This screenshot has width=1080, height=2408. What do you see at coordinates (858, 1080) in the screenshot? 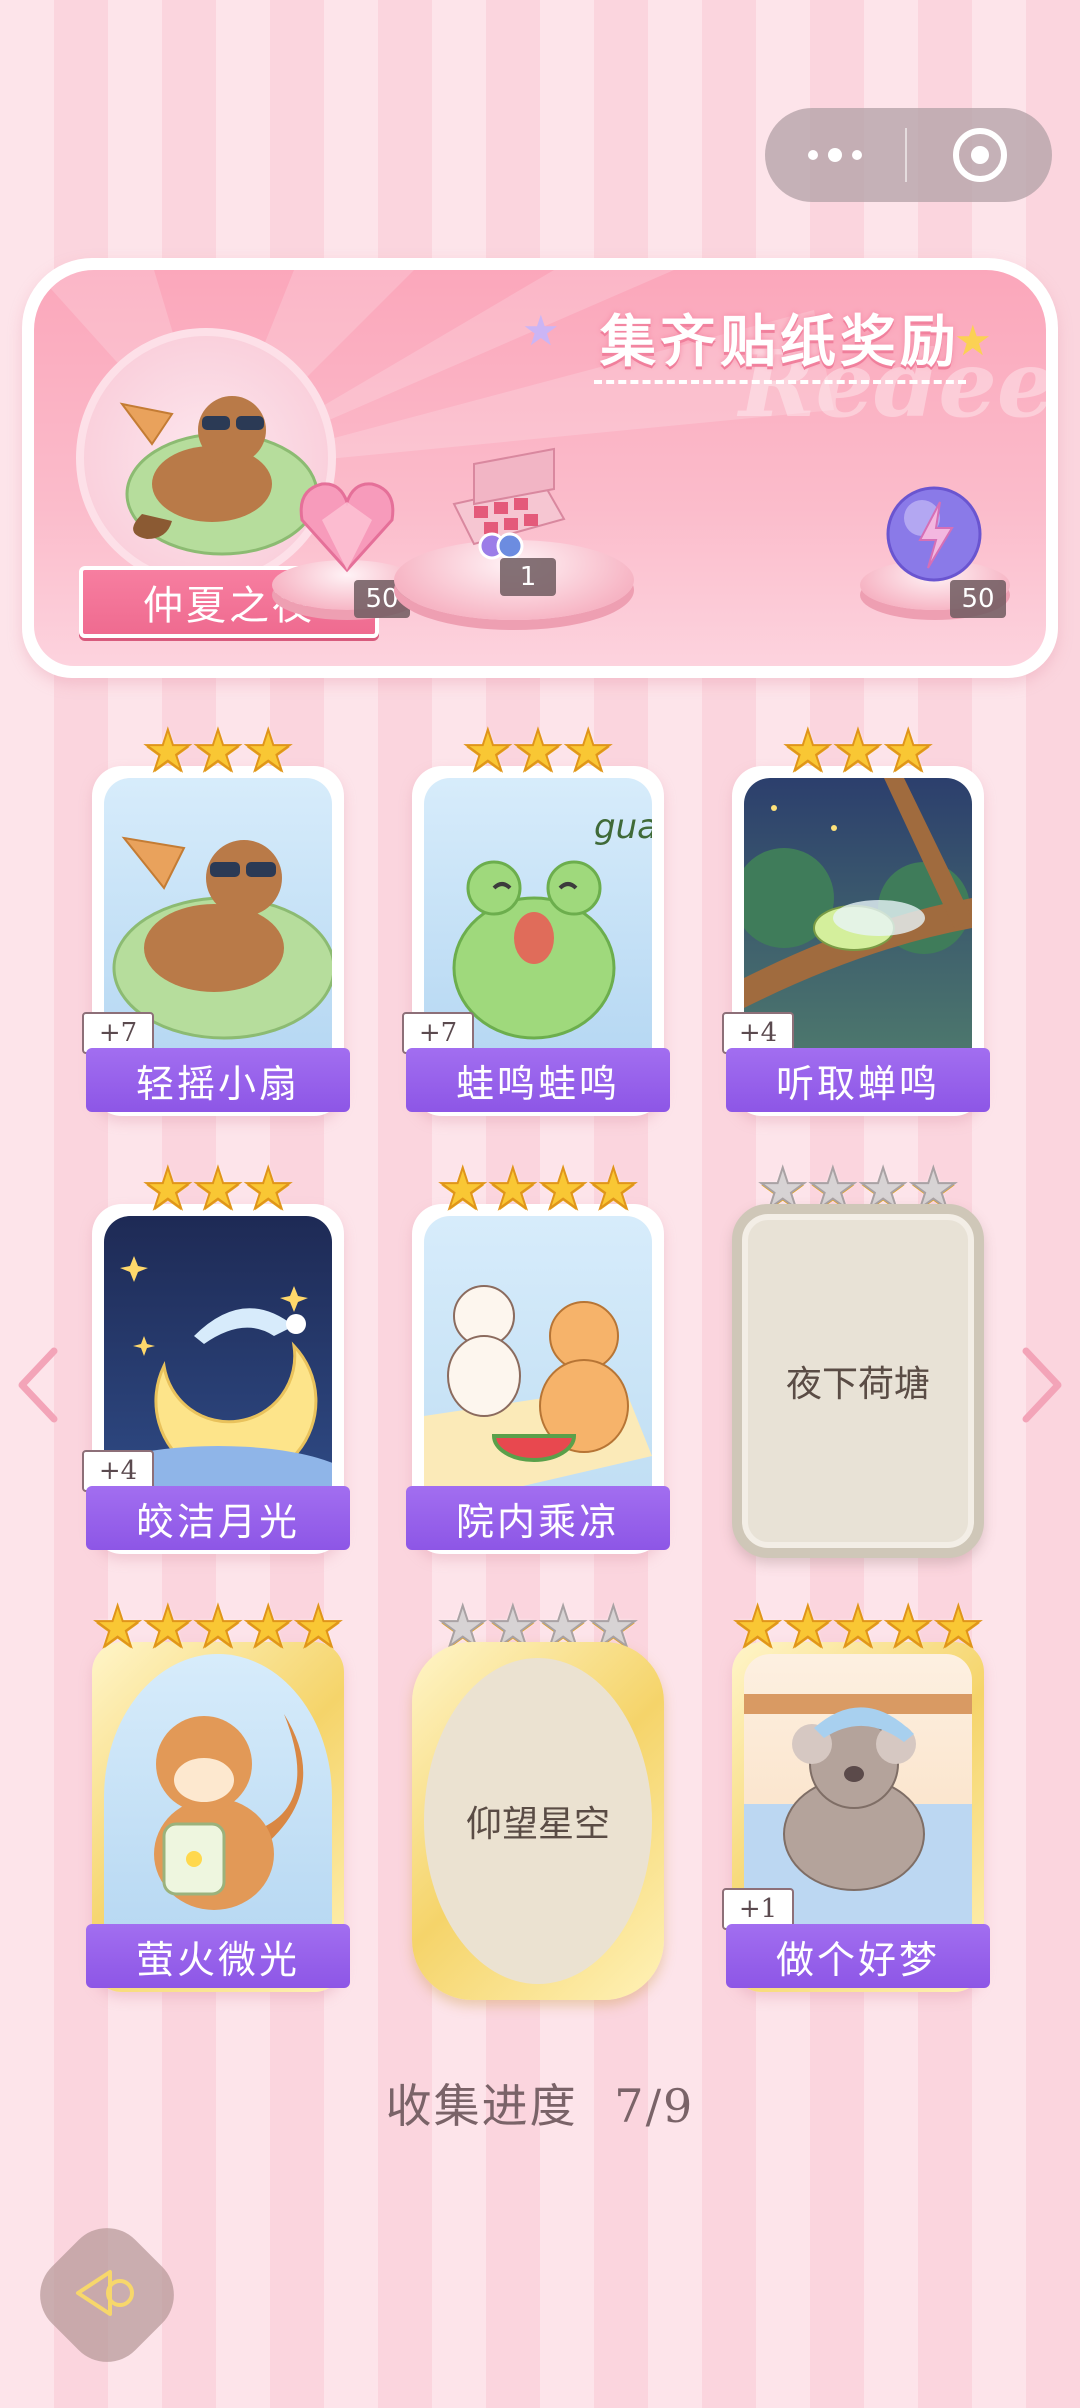
I see `sticker-name: 听取蝉鸣` at bounding box center [858, 1080].